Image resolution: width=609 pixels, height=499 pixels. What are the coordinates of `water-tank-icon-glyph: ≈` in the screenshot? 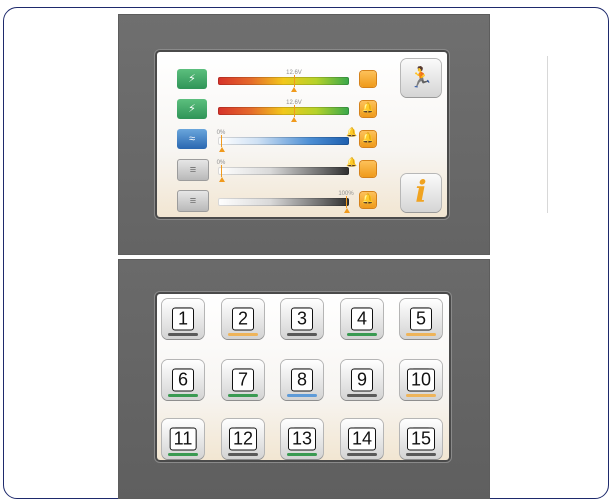 It's located at (192, 138).